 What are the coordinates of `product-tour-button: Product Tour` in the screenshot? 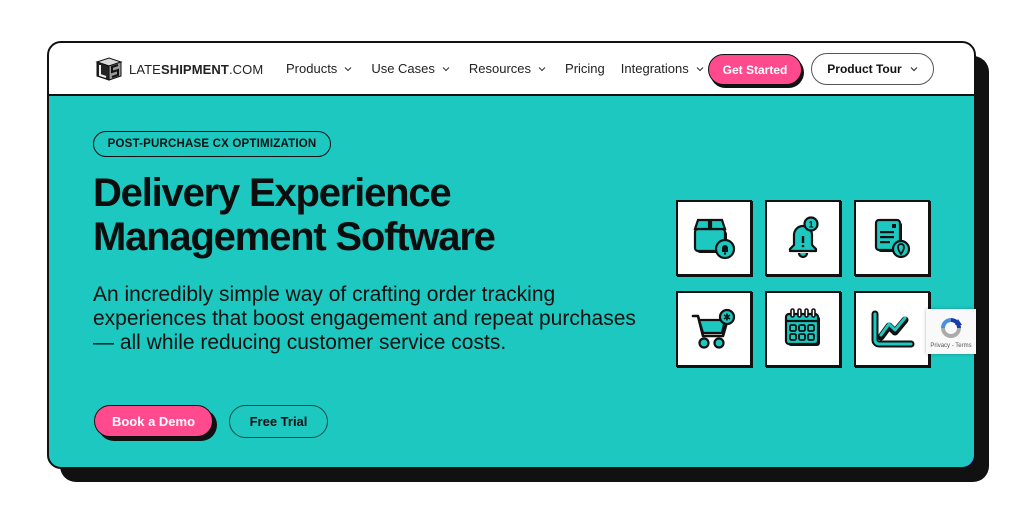 It's located at (872, 69).